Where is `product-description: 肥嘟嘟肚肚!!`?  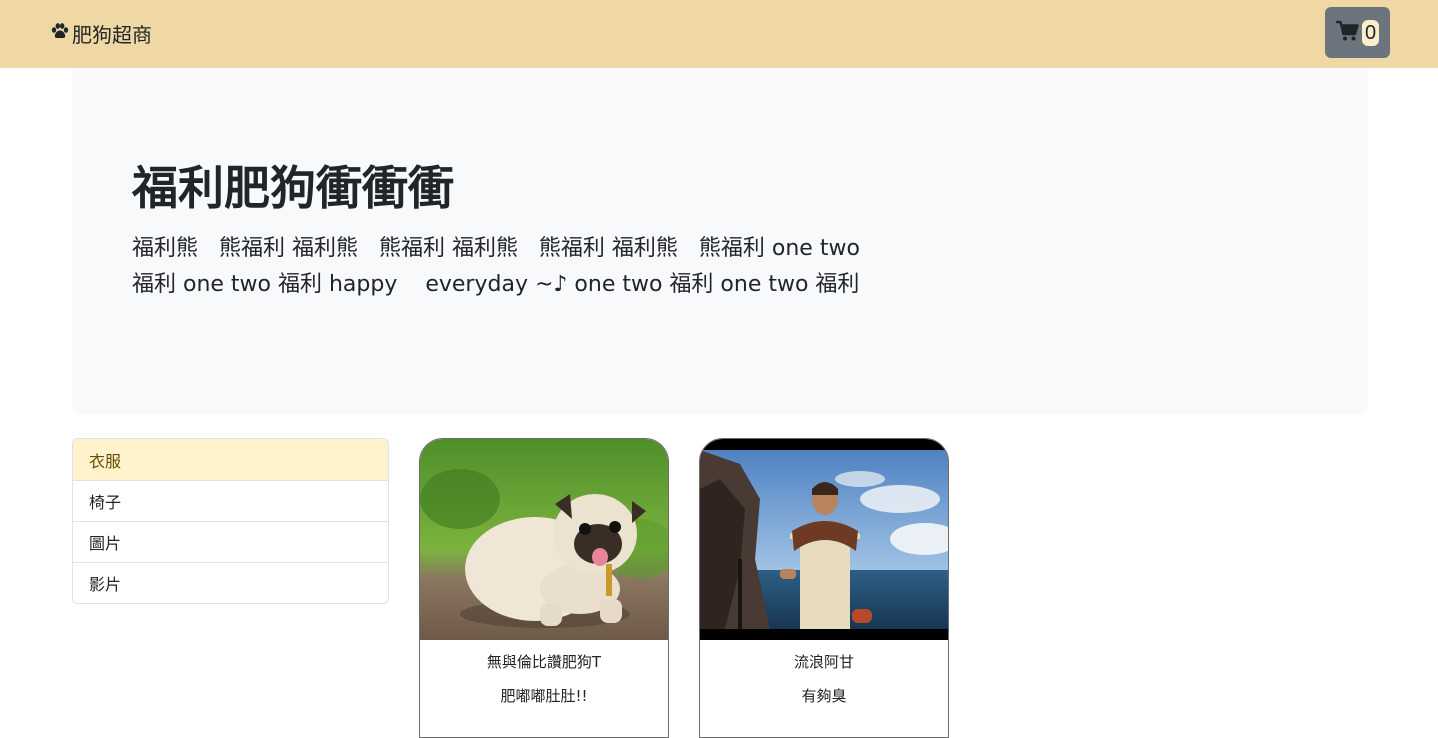 product-description: 肥嘟嘟肚肚!! is located at coordinates (544, 696).